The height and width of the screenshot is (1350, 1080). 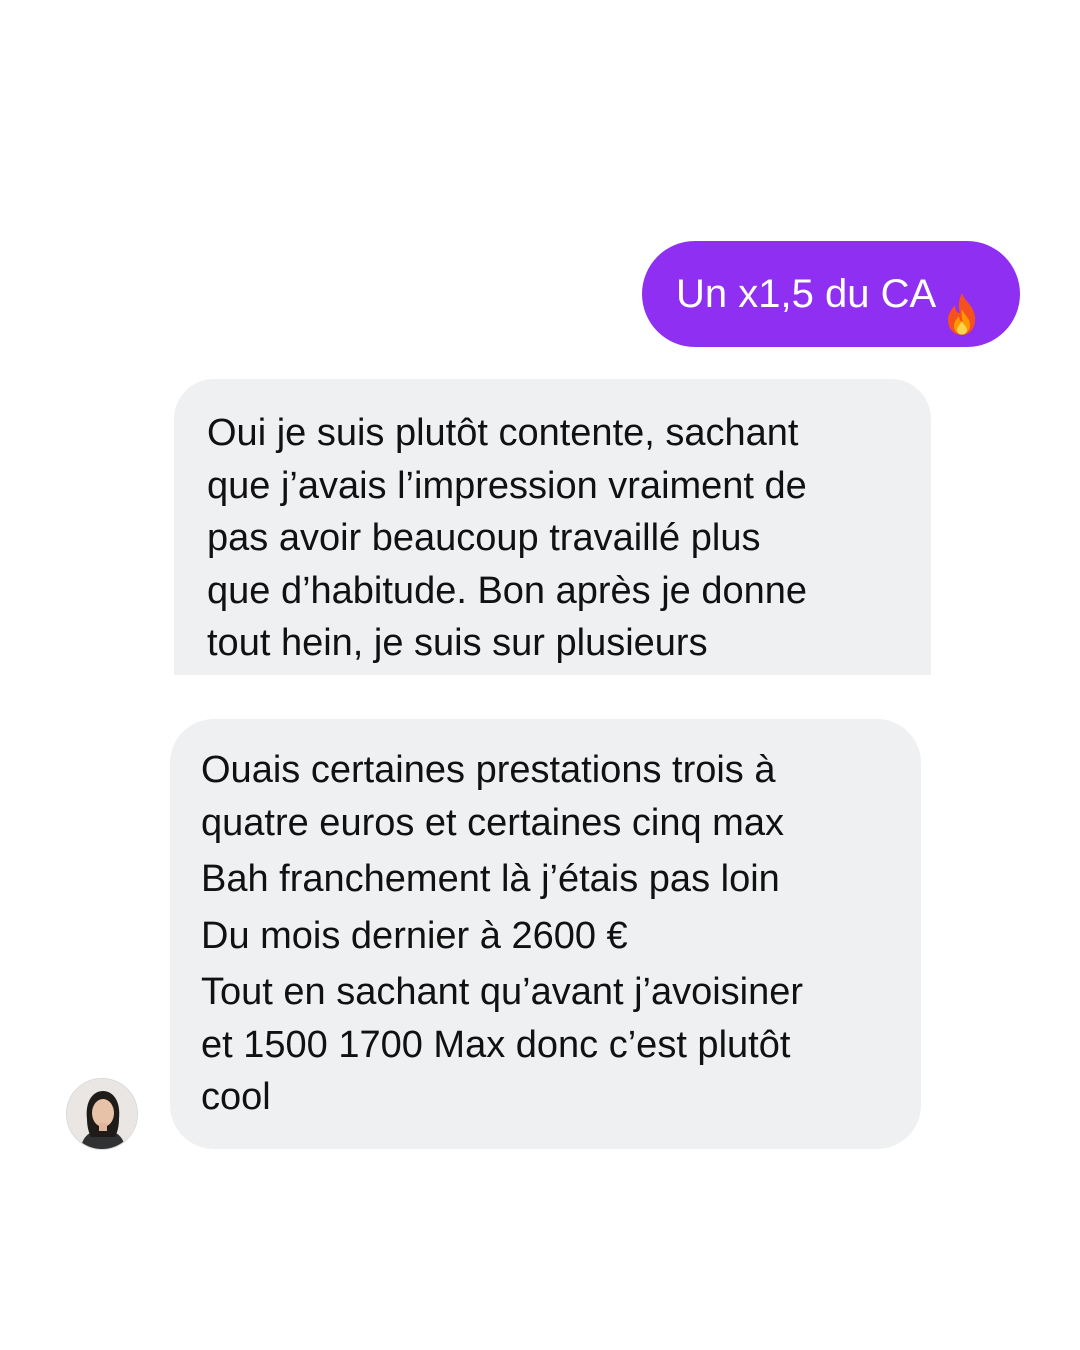 I want to click on message-line: cool, so click(x=236, y=1097).